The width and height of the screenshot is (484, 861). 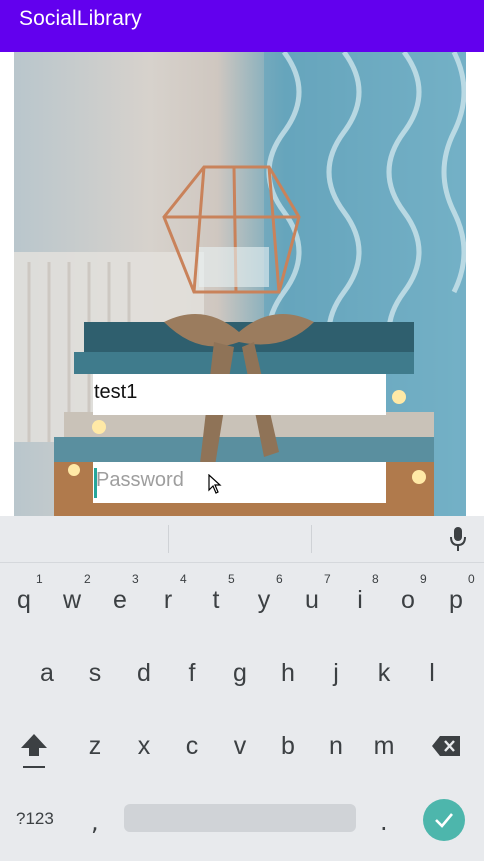 I want to click on backspace-icon, so click(x=446, y=746).